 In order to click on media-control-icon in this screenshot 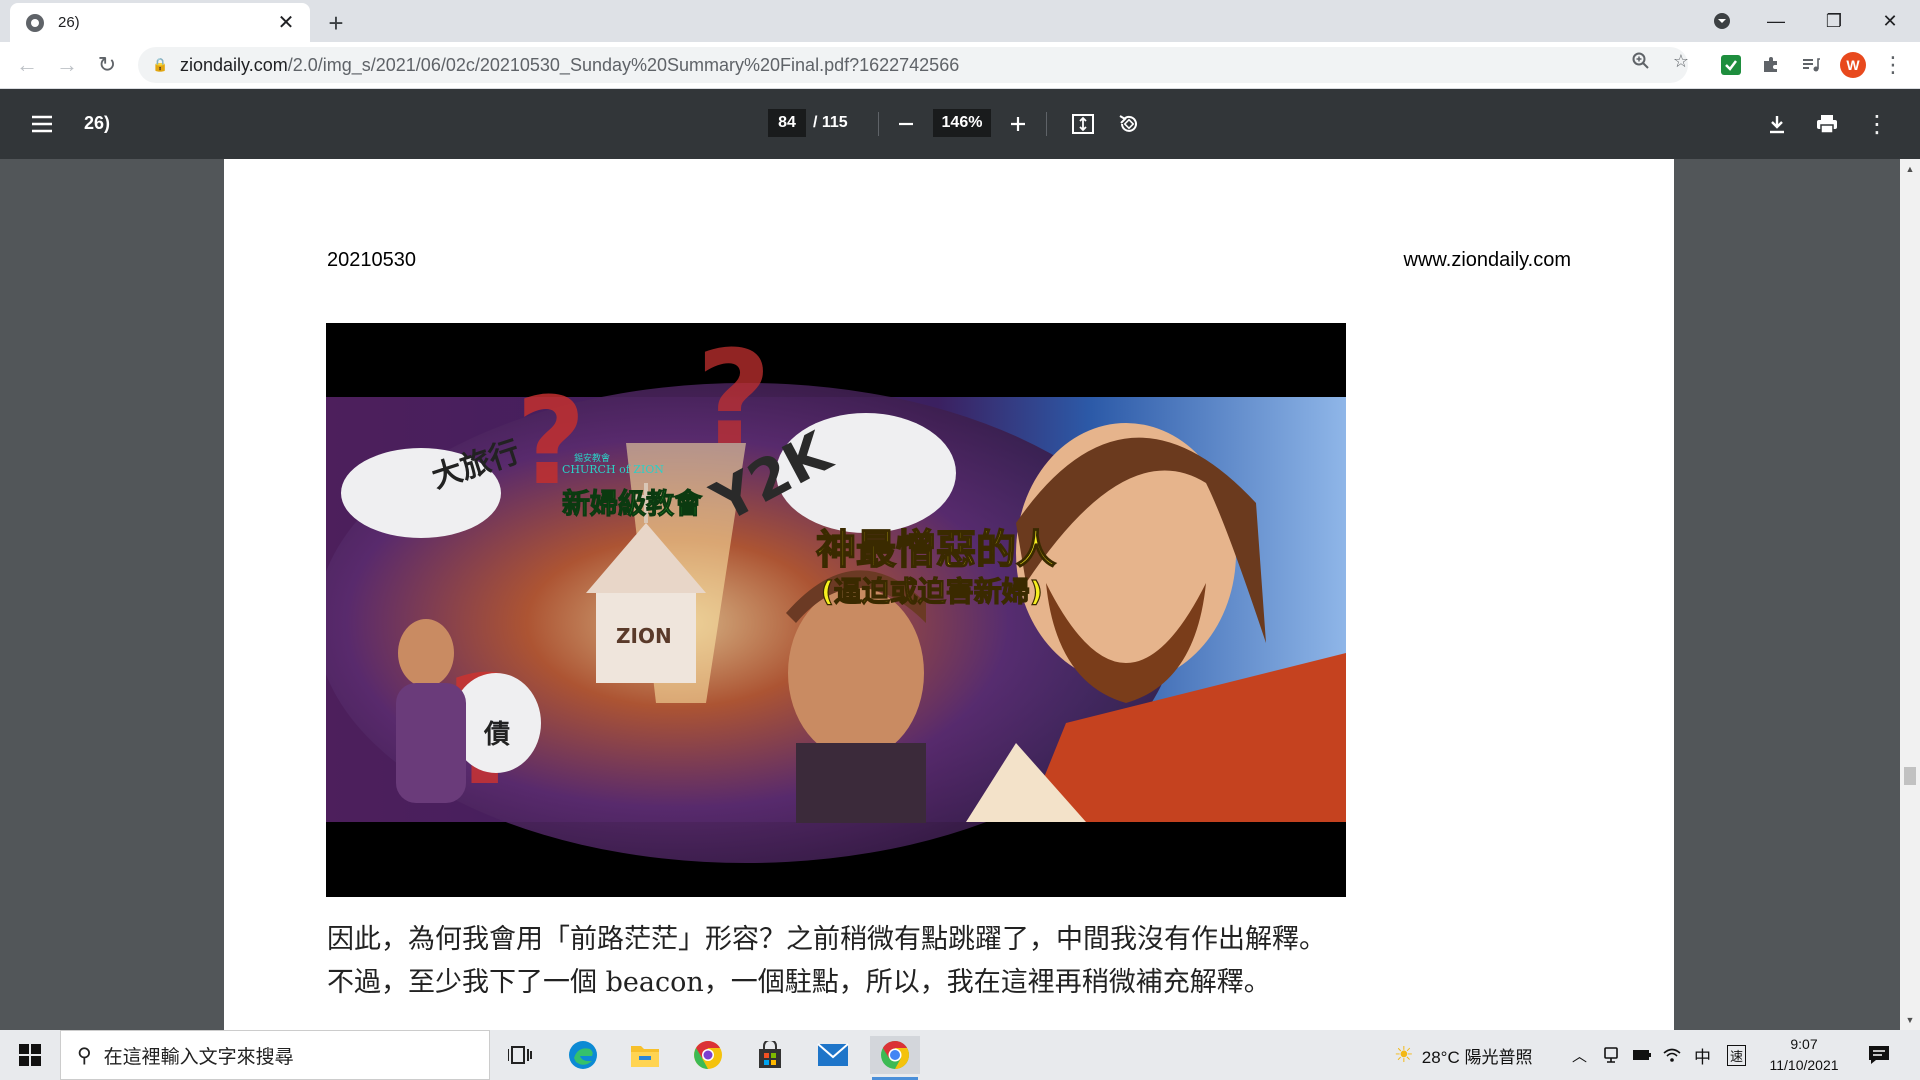, I will do `click(1811, 65)`.